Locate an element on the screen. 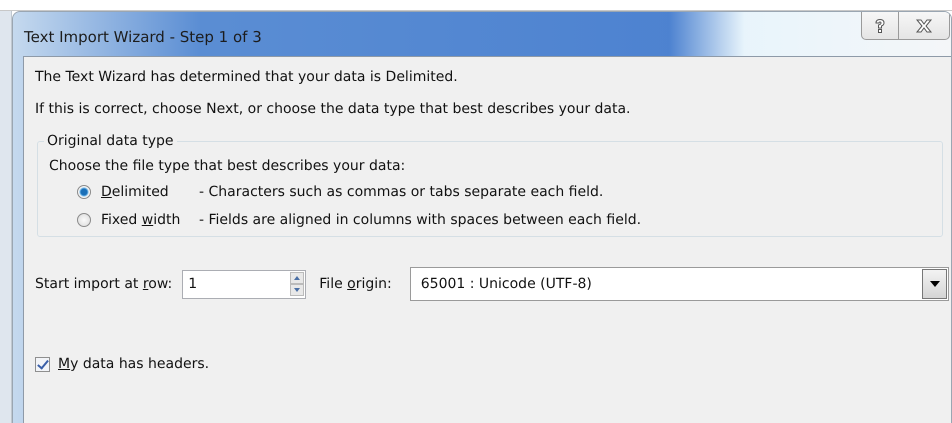 This screenshot has width=952, height=423. checkbox is located at coordinates (42, 364).